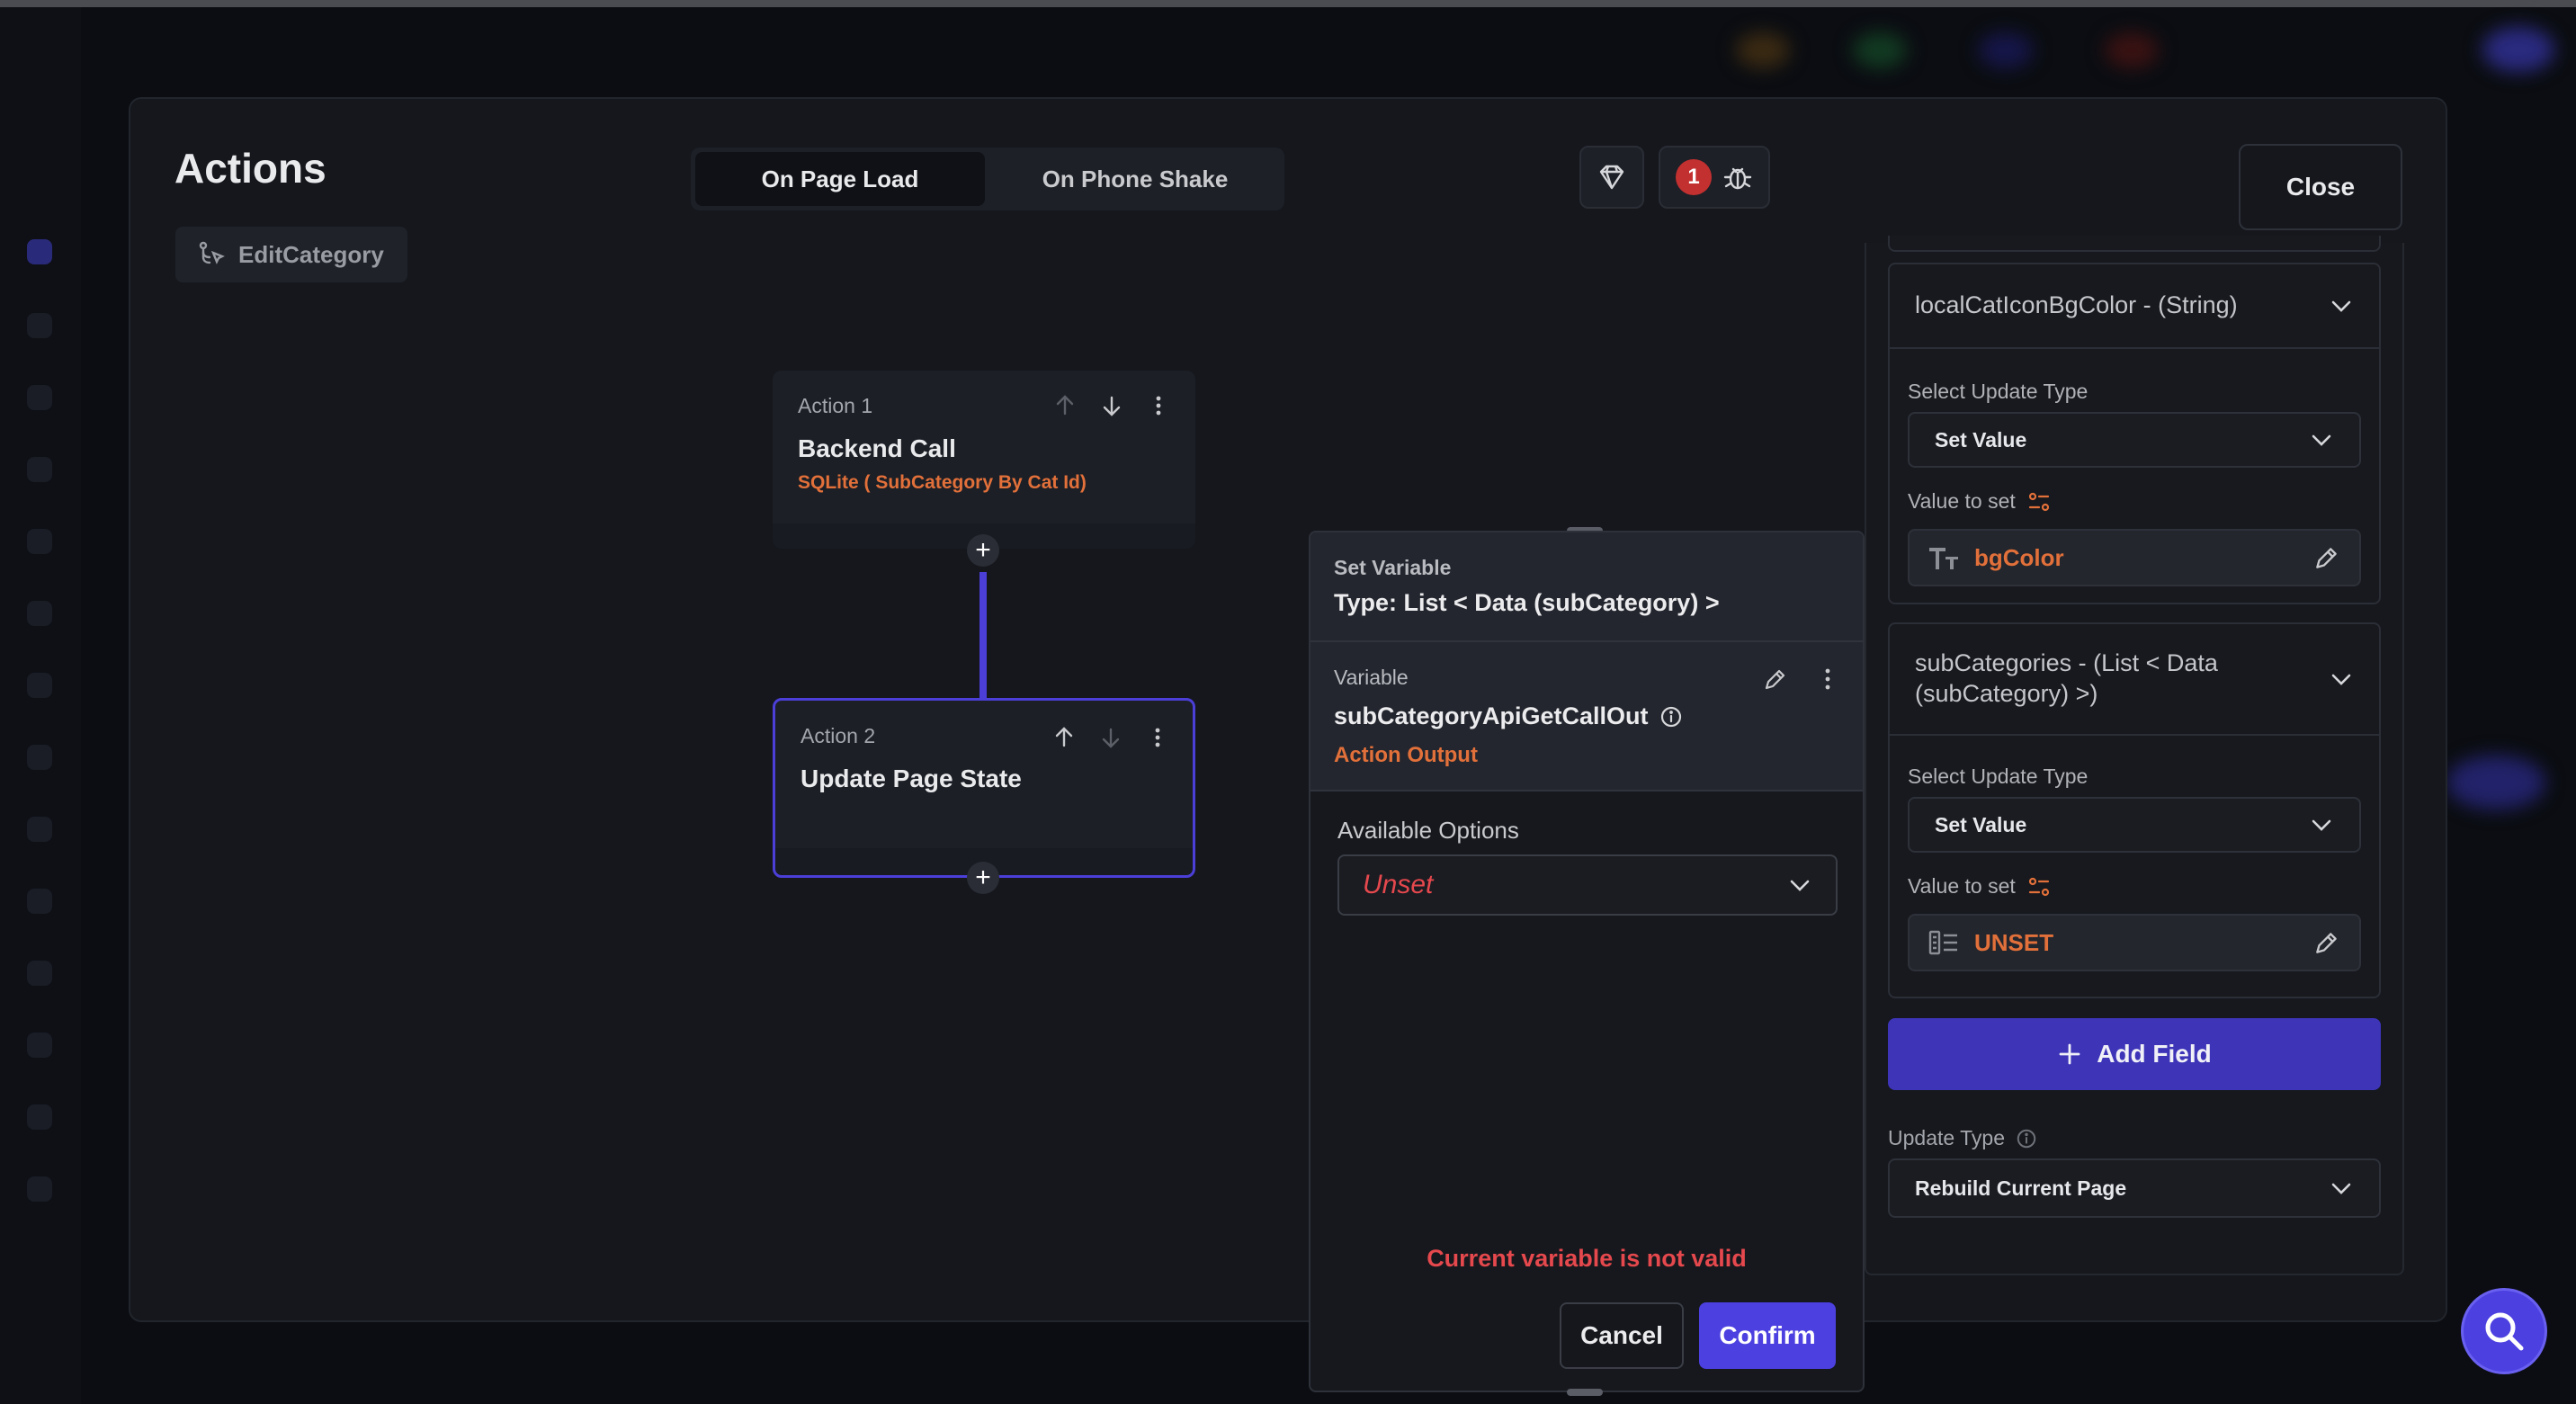 This screenshot has width=2576, height=1404. What do you see at coordinates (2134, 244) in the screenshot?
I see `previous-field-box` at bounding box center [2134, 244].